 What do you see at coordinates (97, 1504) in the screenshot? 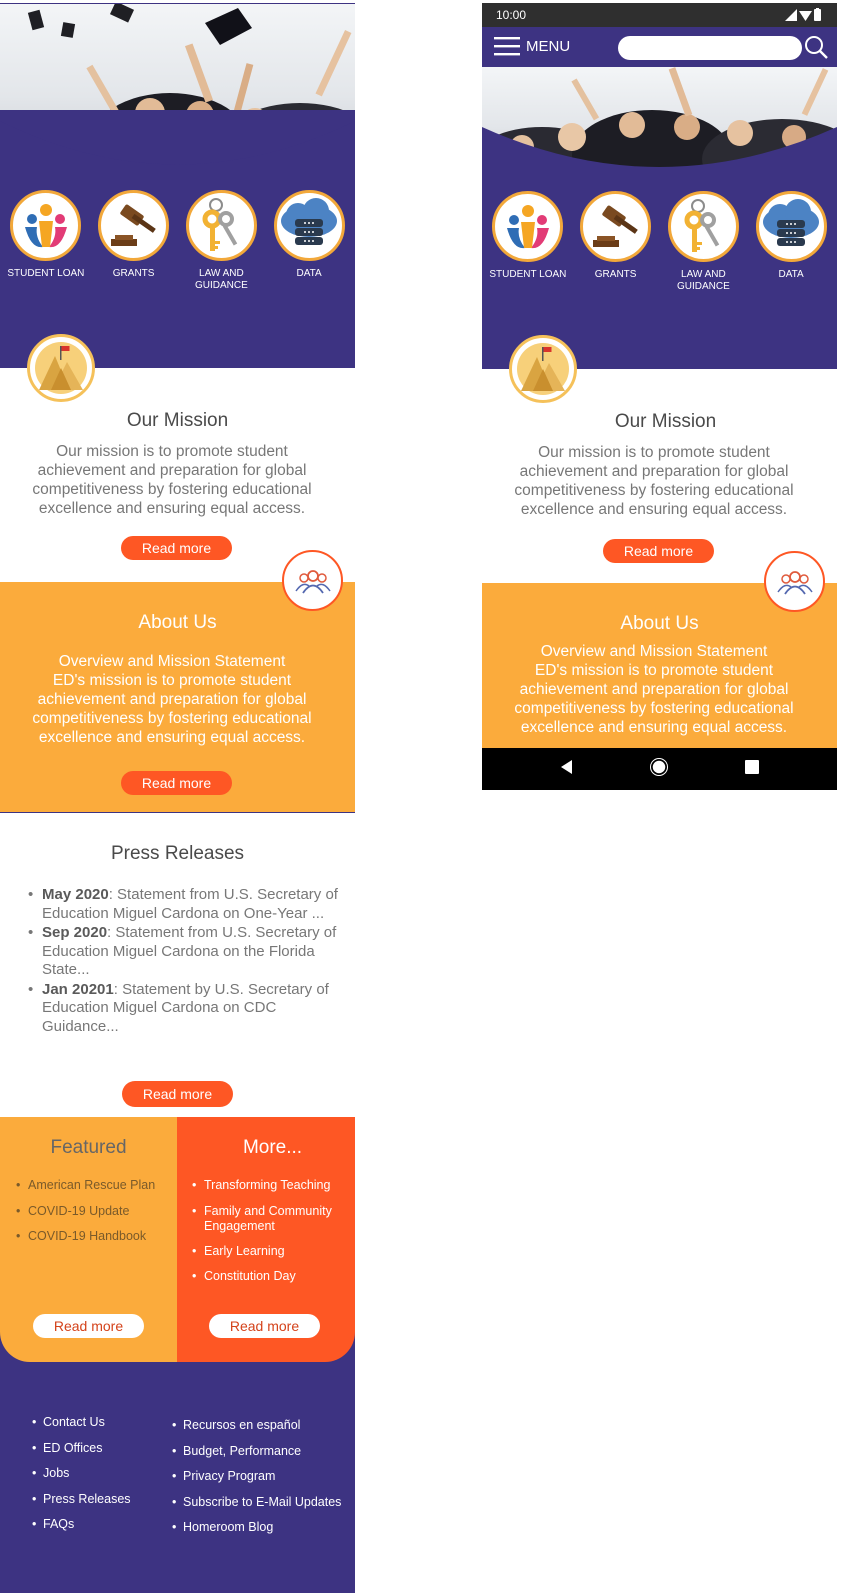
I see `footer-link: Press Releases` at bounding box center [97, 1504].